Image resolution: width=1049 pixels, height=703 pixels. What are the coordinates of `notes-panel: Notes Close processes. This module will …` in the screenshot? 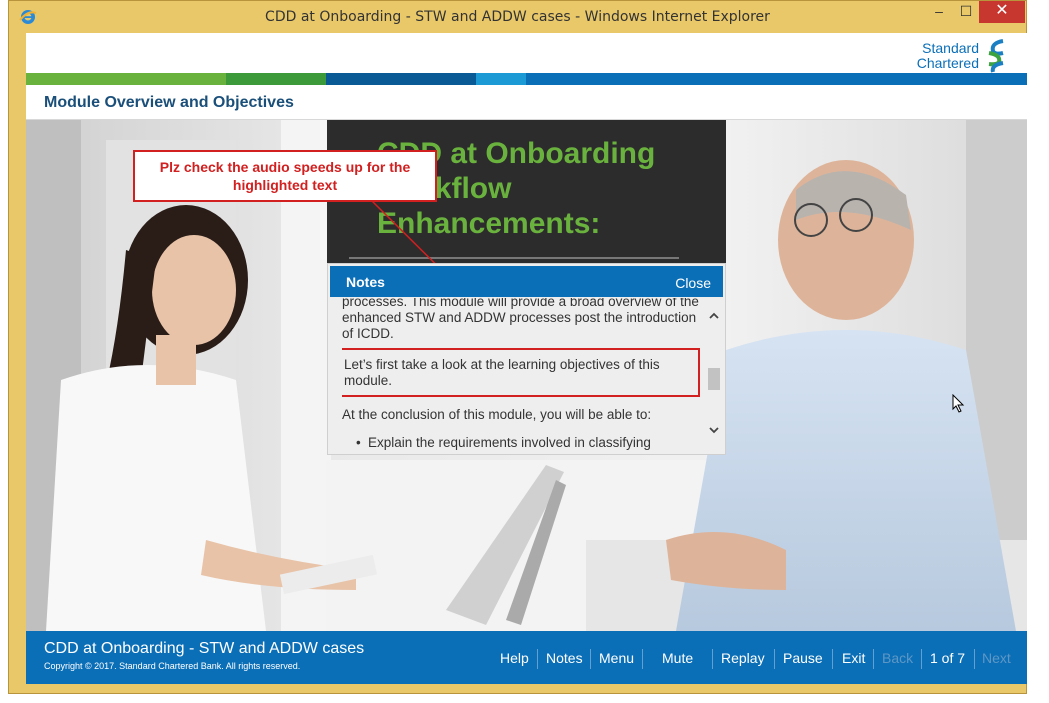 It's located at (526, 359).